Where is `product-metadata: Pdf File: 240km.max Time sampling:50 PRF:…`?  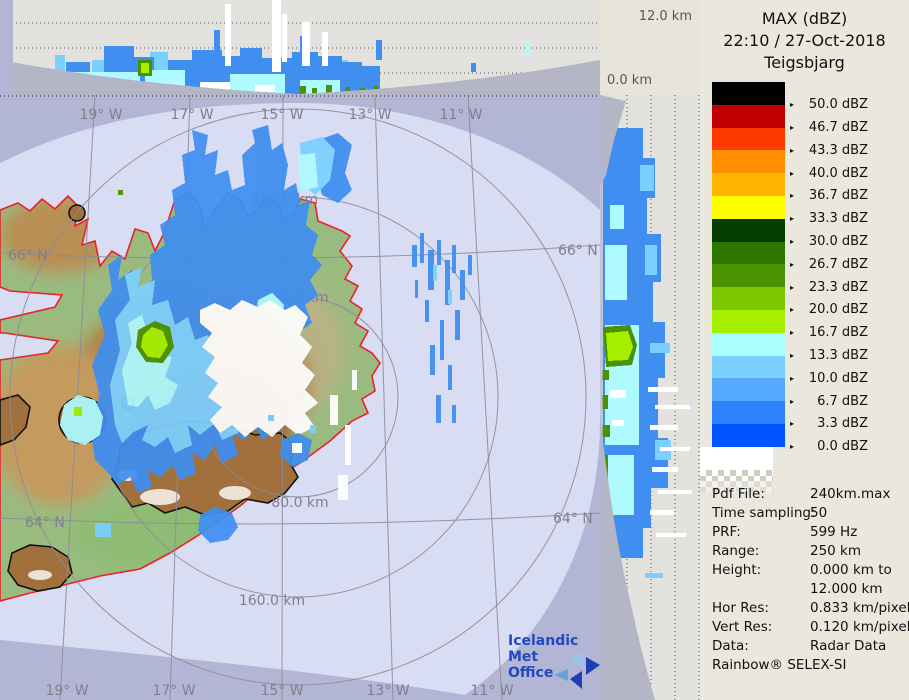 product-metadata: Pdf File: 240km.max Time sampling:50 PRF:… is located at coordinates (810, 570).